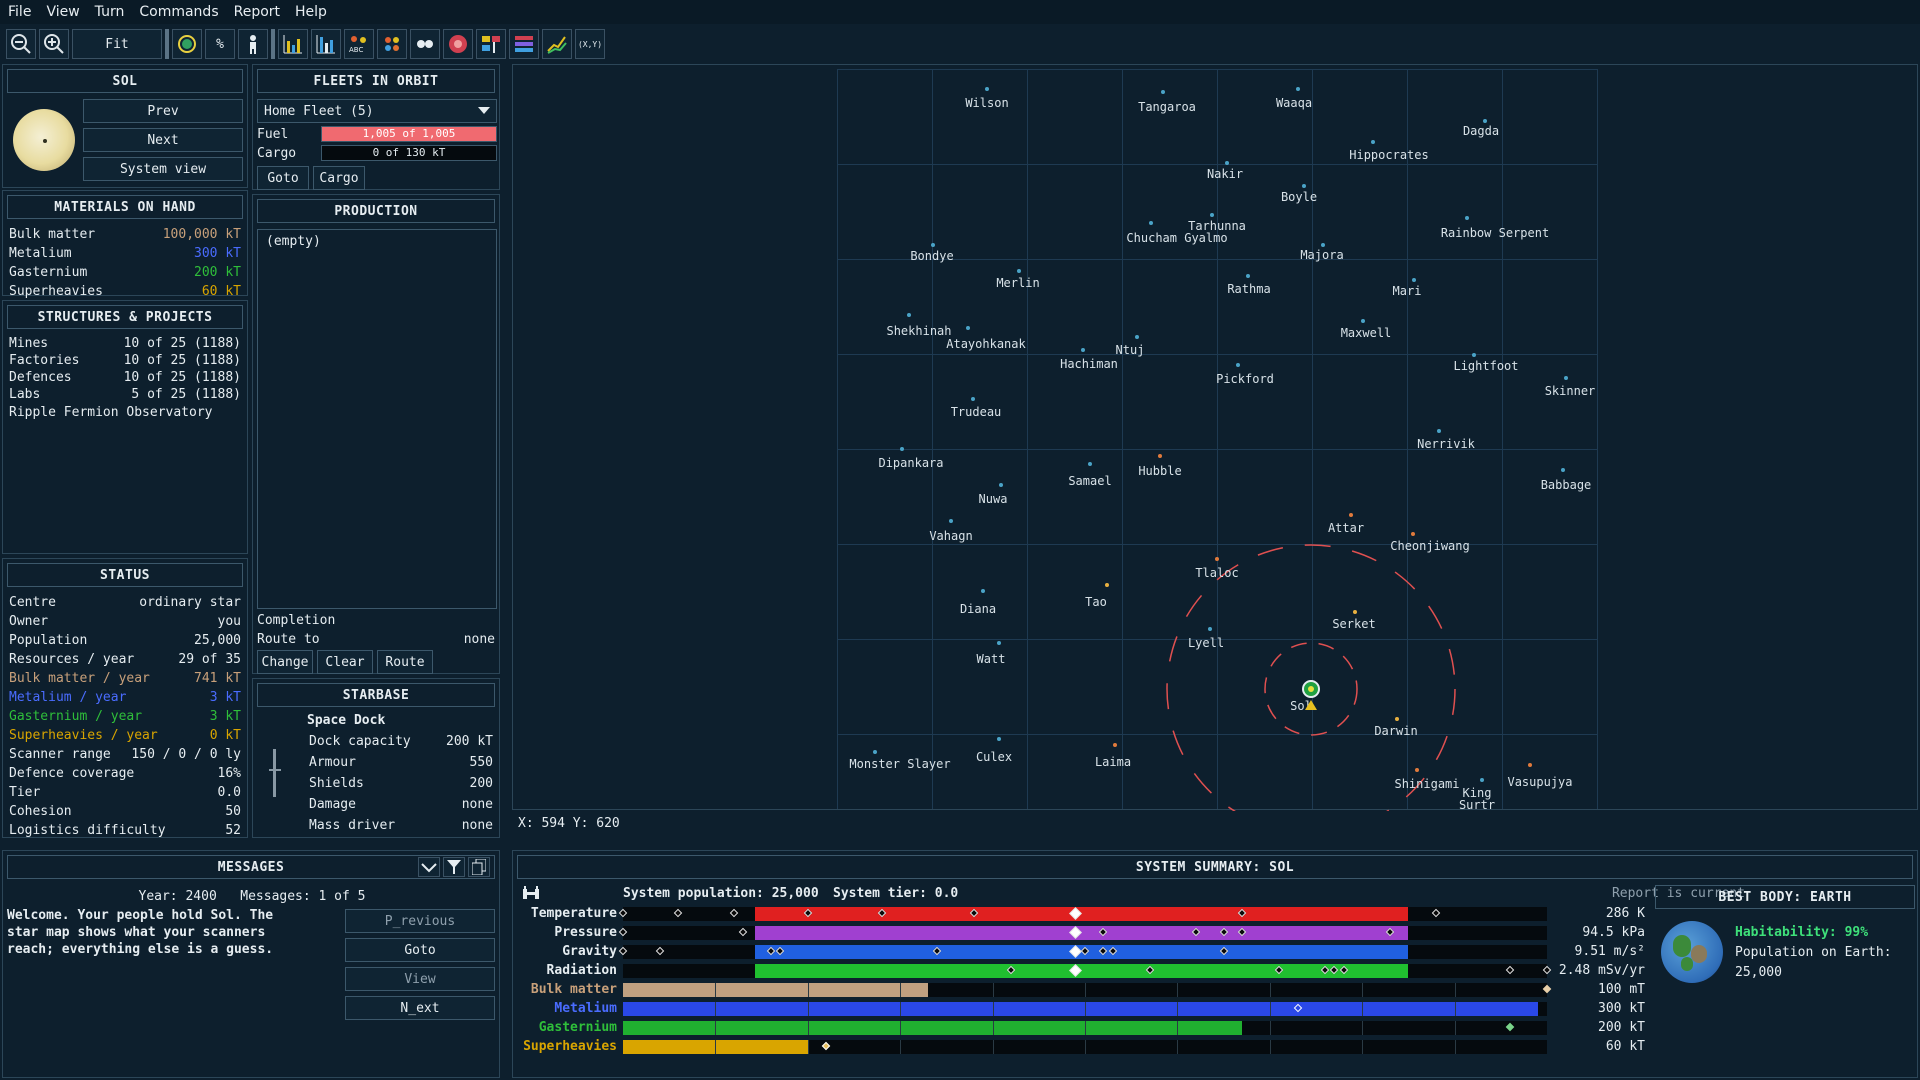 The image size is (1920, 1080). What do you see at coordinates (1206, 643) in the screenshot?
I see `star-label: Lyell` at bounding box center [1206, 643].